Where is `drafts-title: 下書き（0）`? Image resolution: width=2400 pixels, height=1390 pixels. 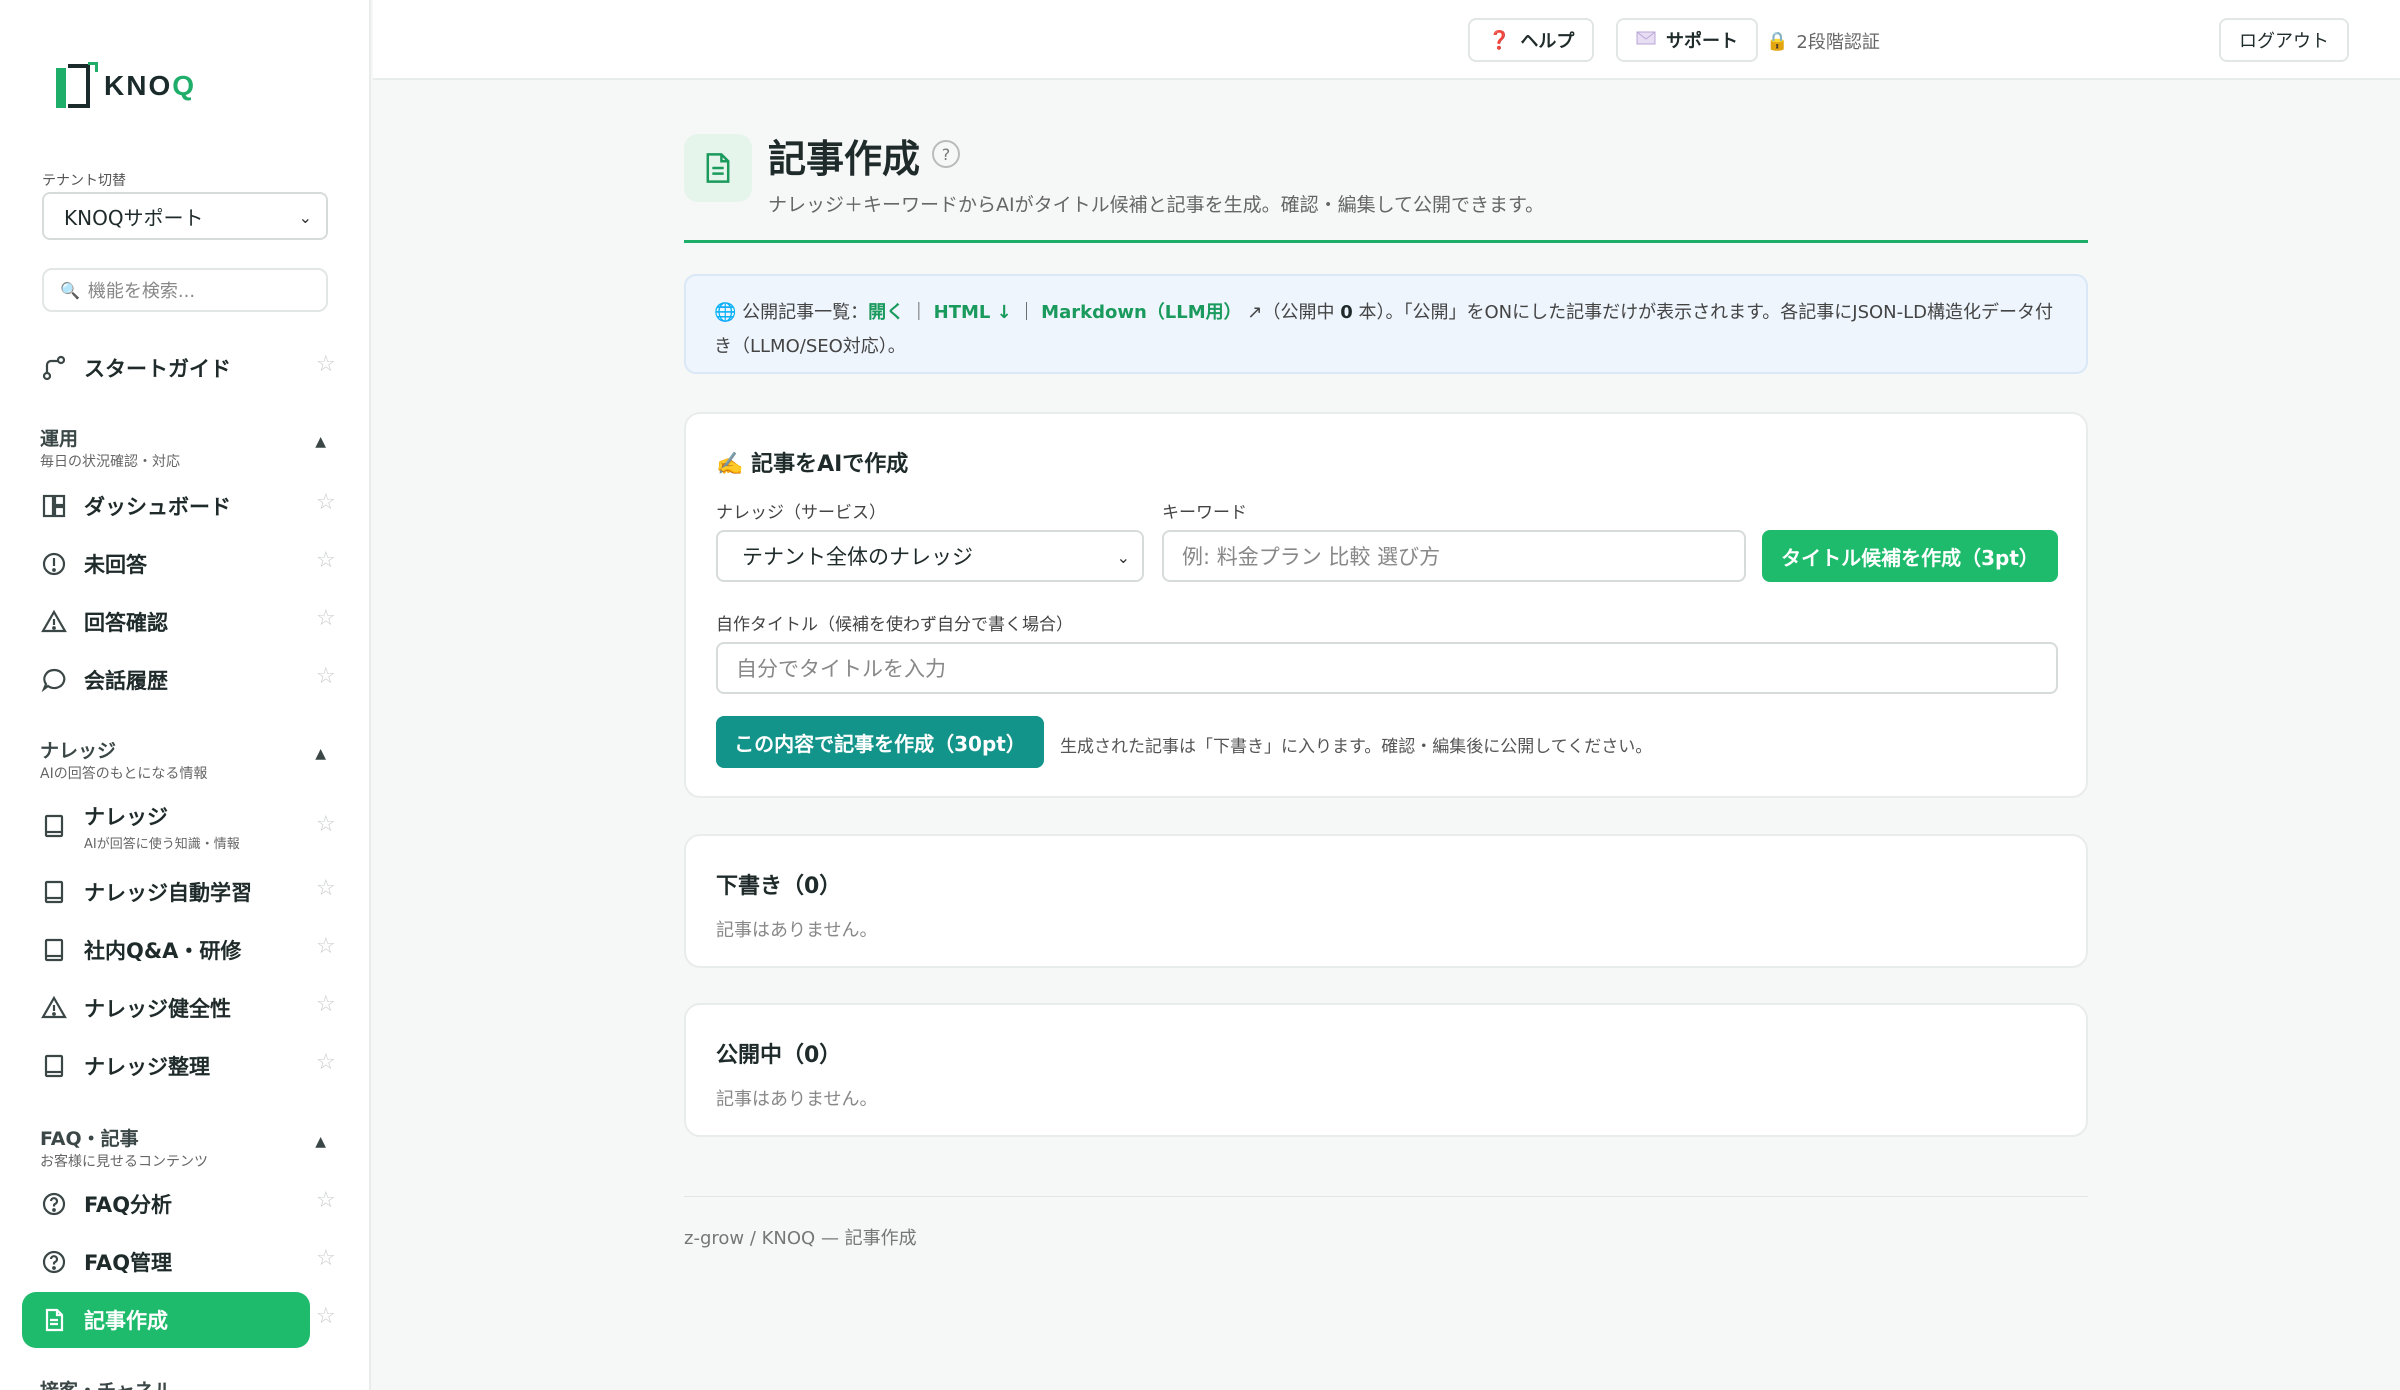 drafts-title: 下書き（0） is located at coordinates (779, 886).